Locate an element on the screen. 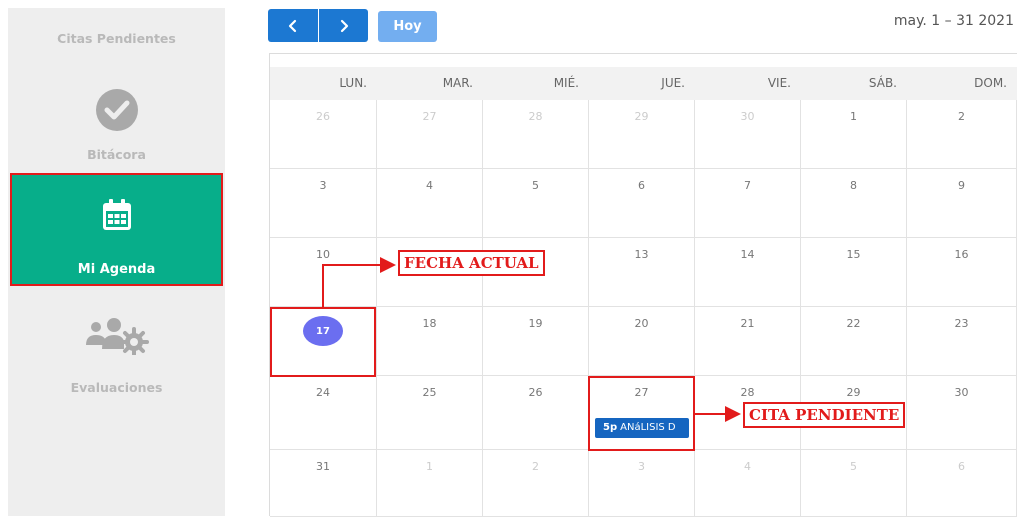  weekday-1: MAR. is located at coordinates (457, 83).